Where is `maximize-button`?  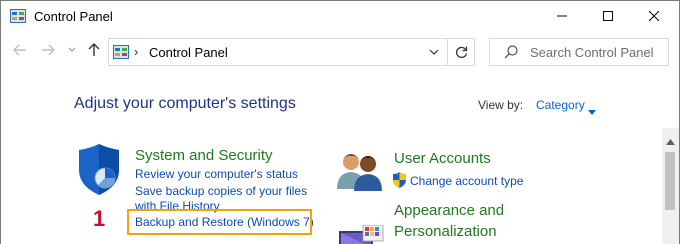 maximize-button is located at coordinates (608, 16).